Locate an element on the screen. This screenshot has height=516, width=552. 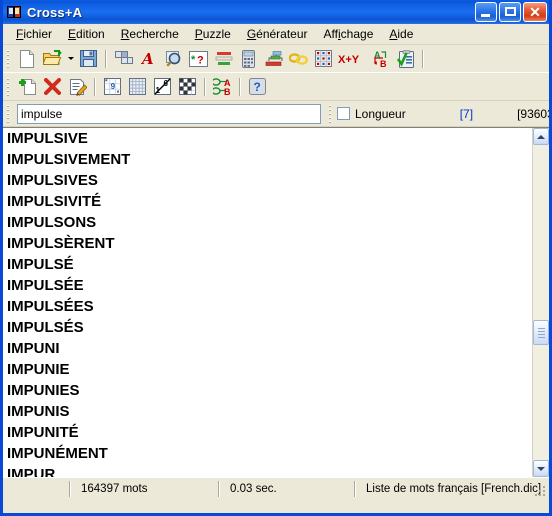
list-item: IMPULSÉS is located at coordinates (267, 327).